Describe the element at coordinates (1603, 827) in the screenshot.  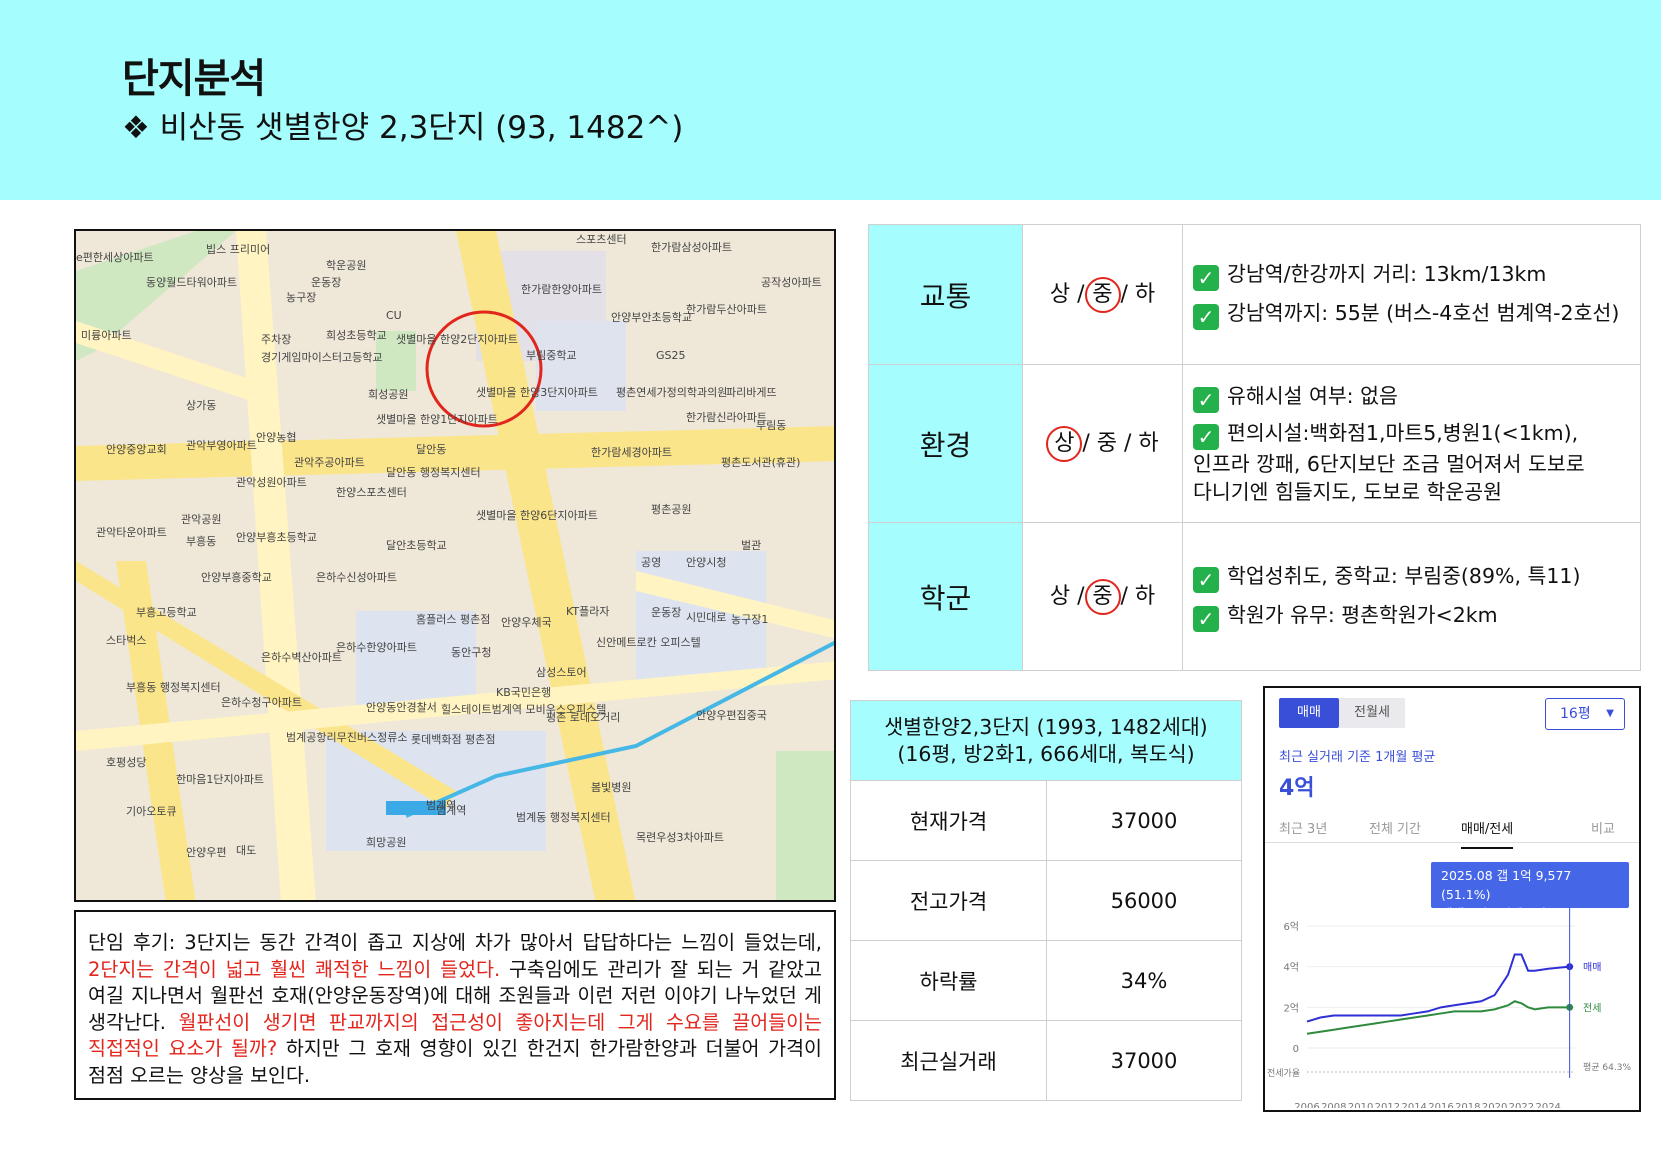
I see `period-compare: 비교` at that location.